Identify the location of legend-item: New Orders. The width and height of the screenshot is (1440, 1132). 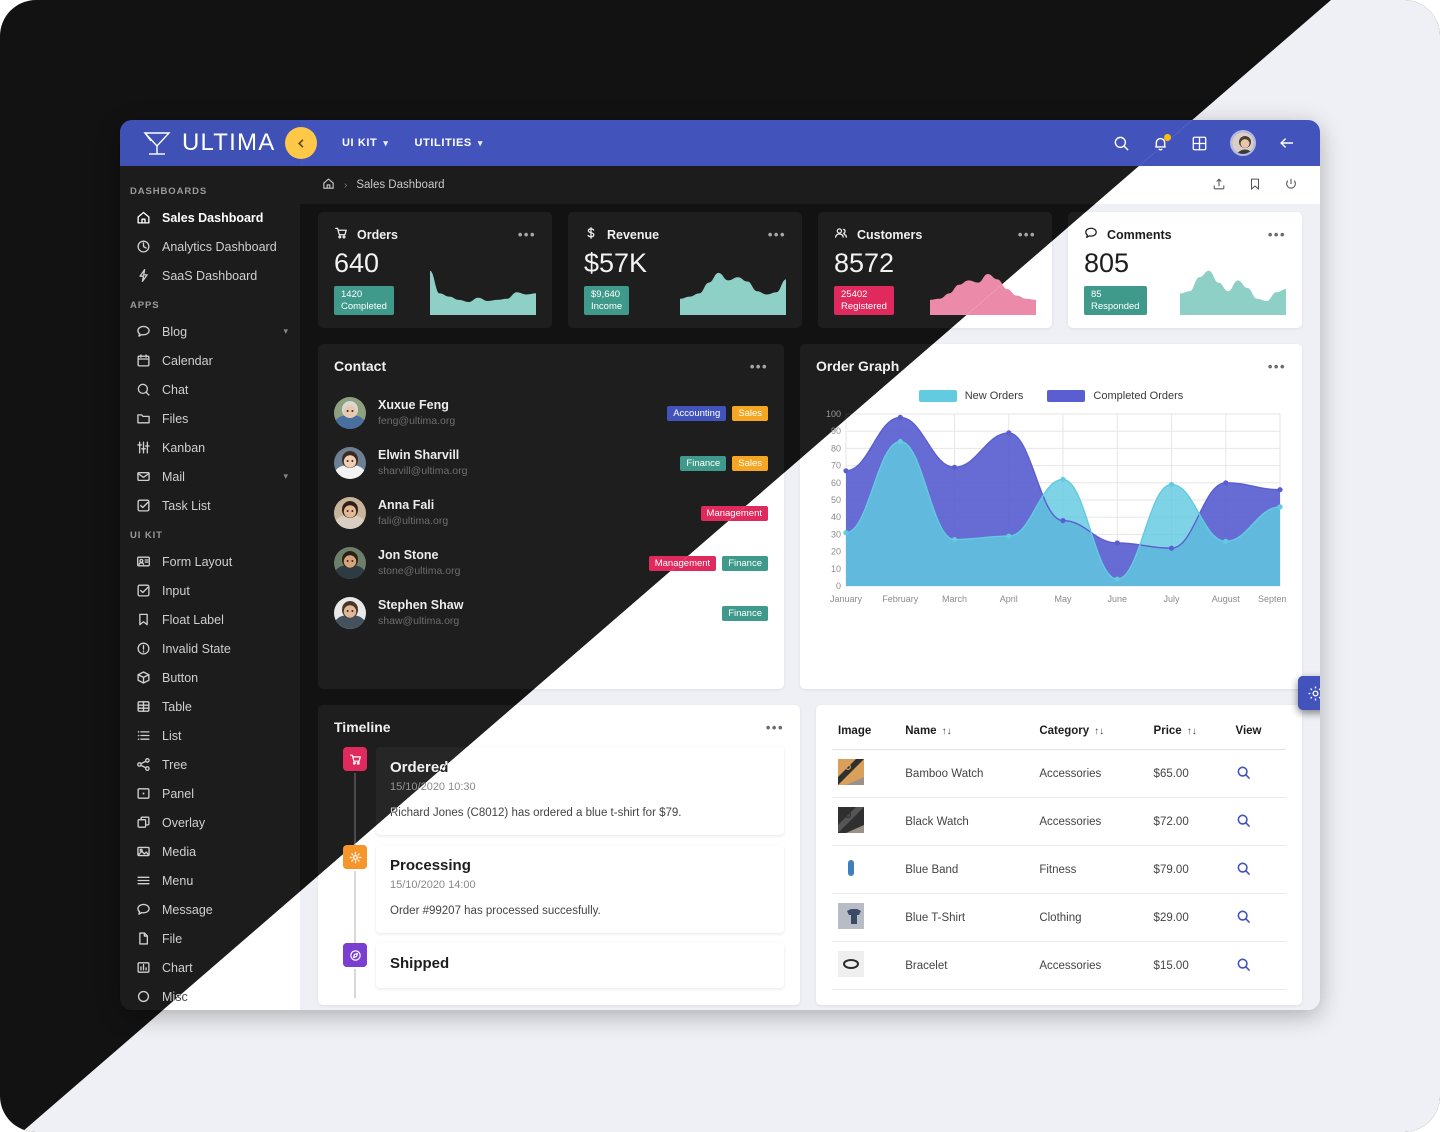
(970, 396).